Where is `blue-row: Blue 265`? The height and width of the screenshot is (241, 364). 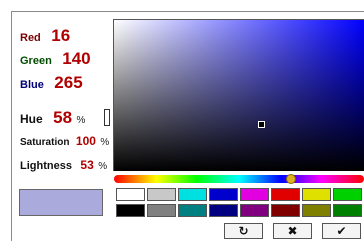
blue-row: Blue 265 is located at coordinates (51, 83).